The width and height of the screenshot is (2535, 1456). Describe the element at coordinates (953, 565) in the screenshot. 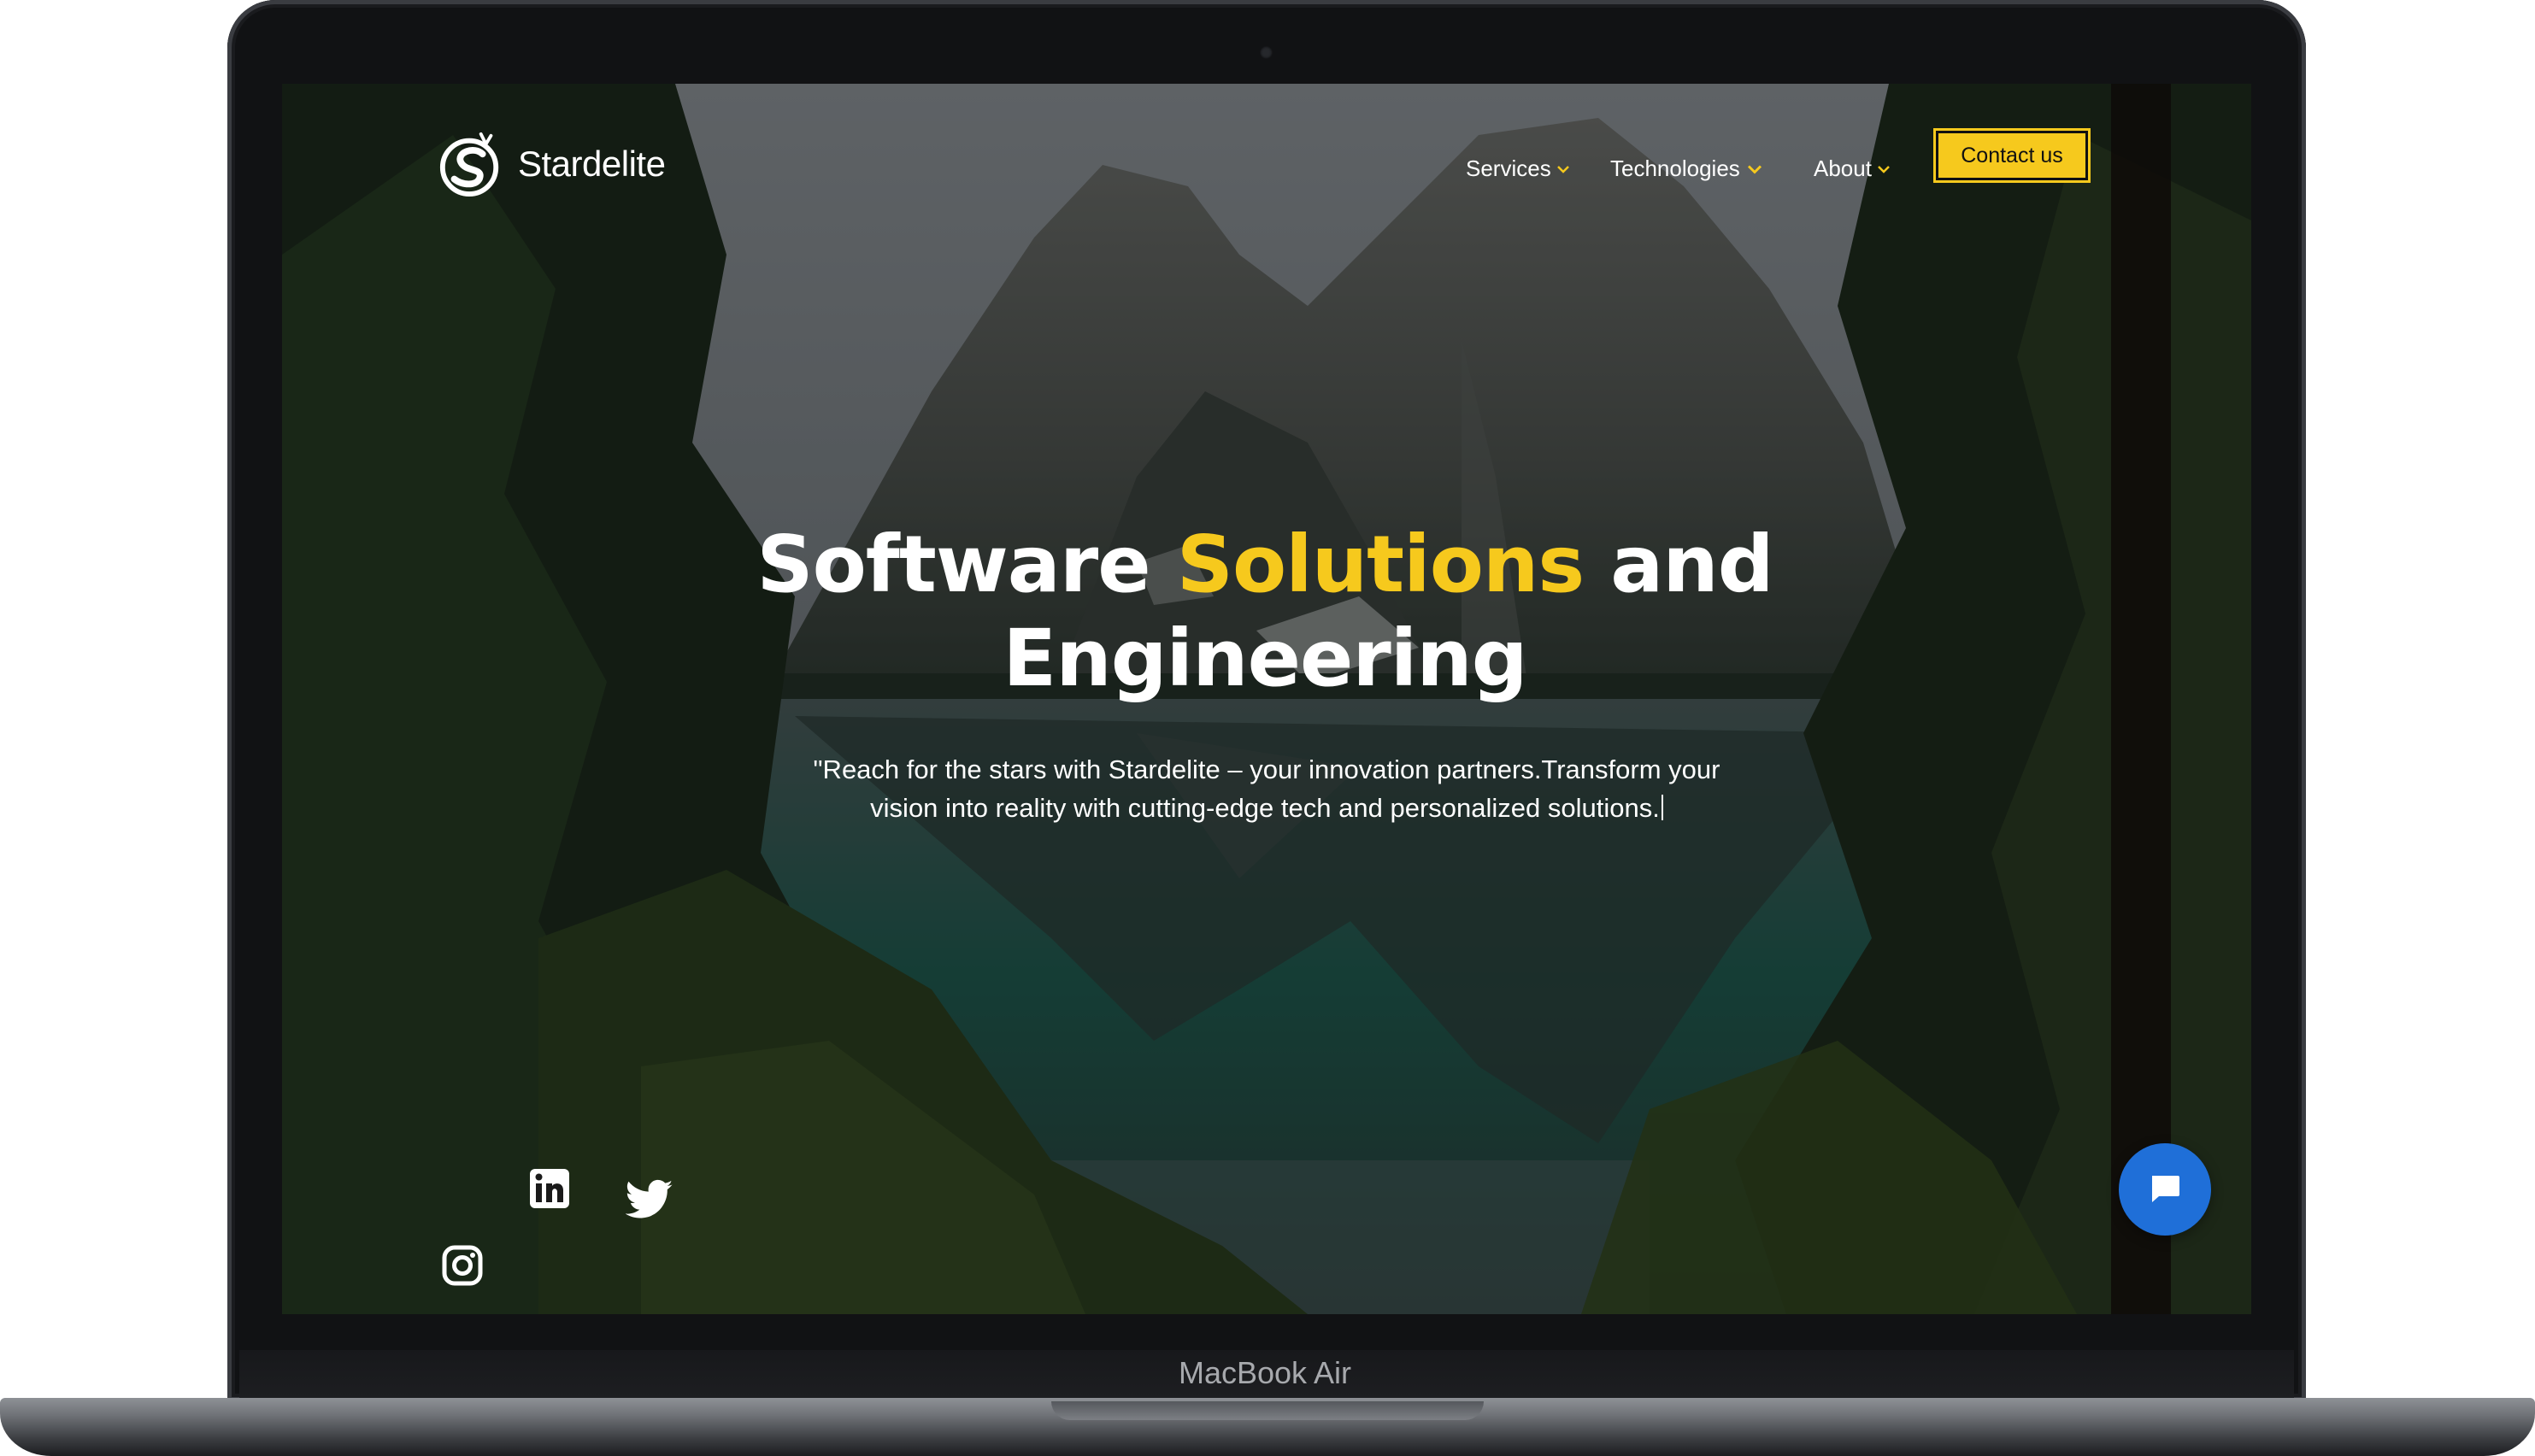

I see `hero-title-part1: Software` at that location.